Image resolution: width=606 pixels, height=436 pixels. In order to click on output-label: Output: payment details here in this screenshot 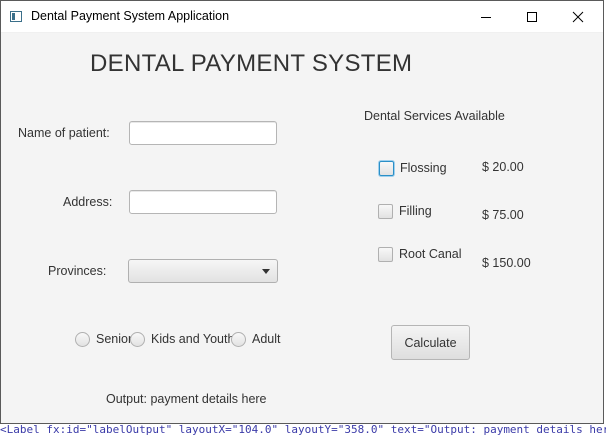, I will do `click(186, 399)`.